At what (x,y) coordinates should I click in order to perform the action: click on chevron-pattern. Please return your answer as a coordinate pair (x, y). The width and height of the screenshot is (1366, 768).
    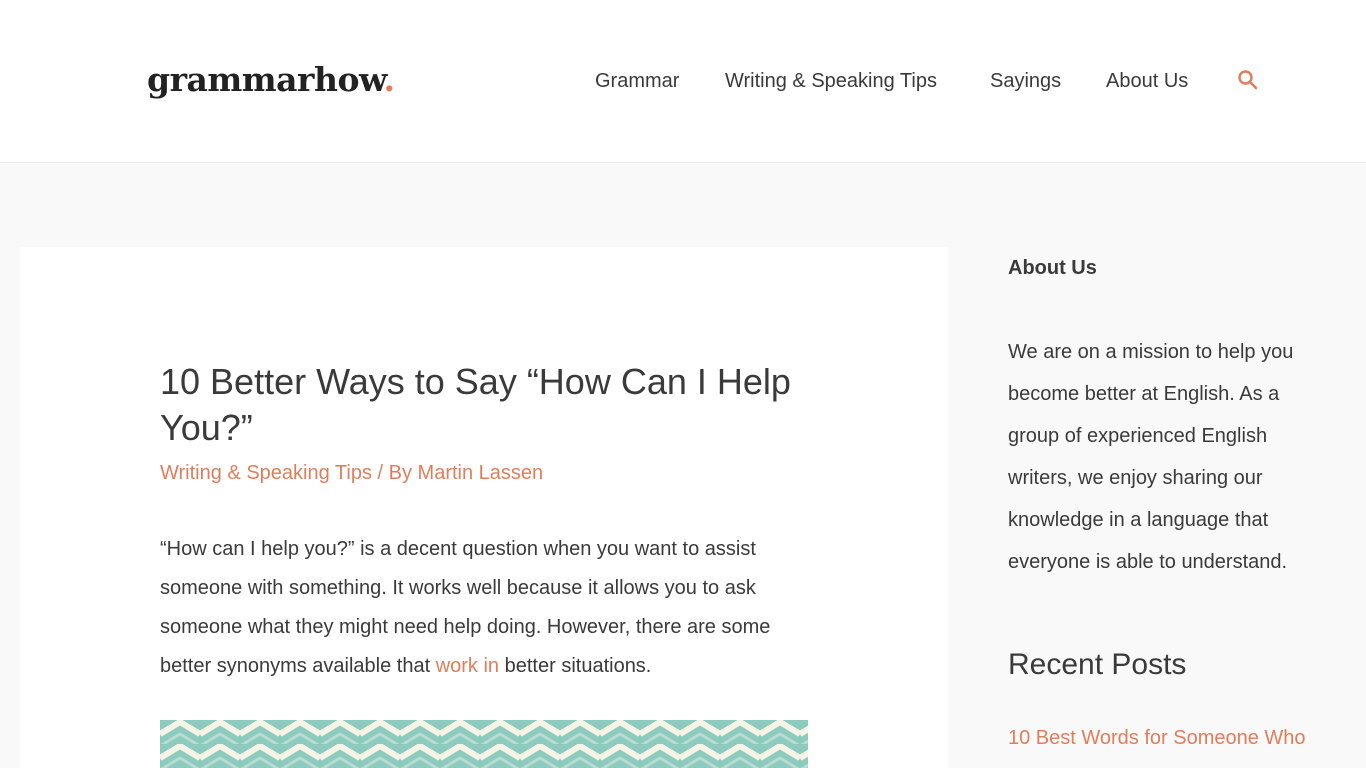
    Looking at the image, I should click on (484, 744).